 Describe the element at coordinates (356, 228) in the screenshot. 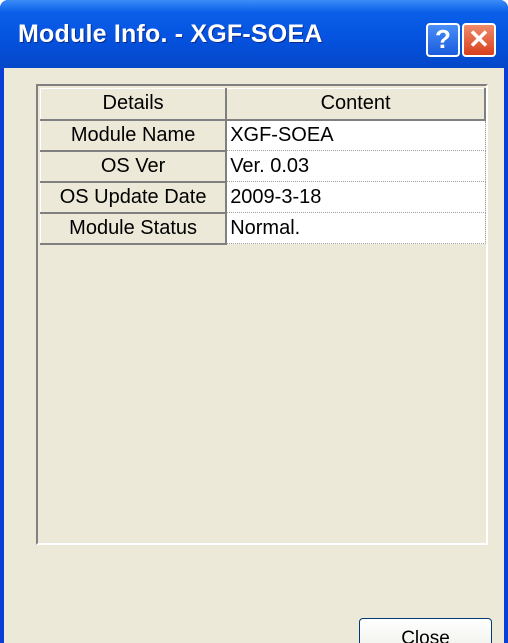

I see `row-value-module-status: Normal.` at that location.